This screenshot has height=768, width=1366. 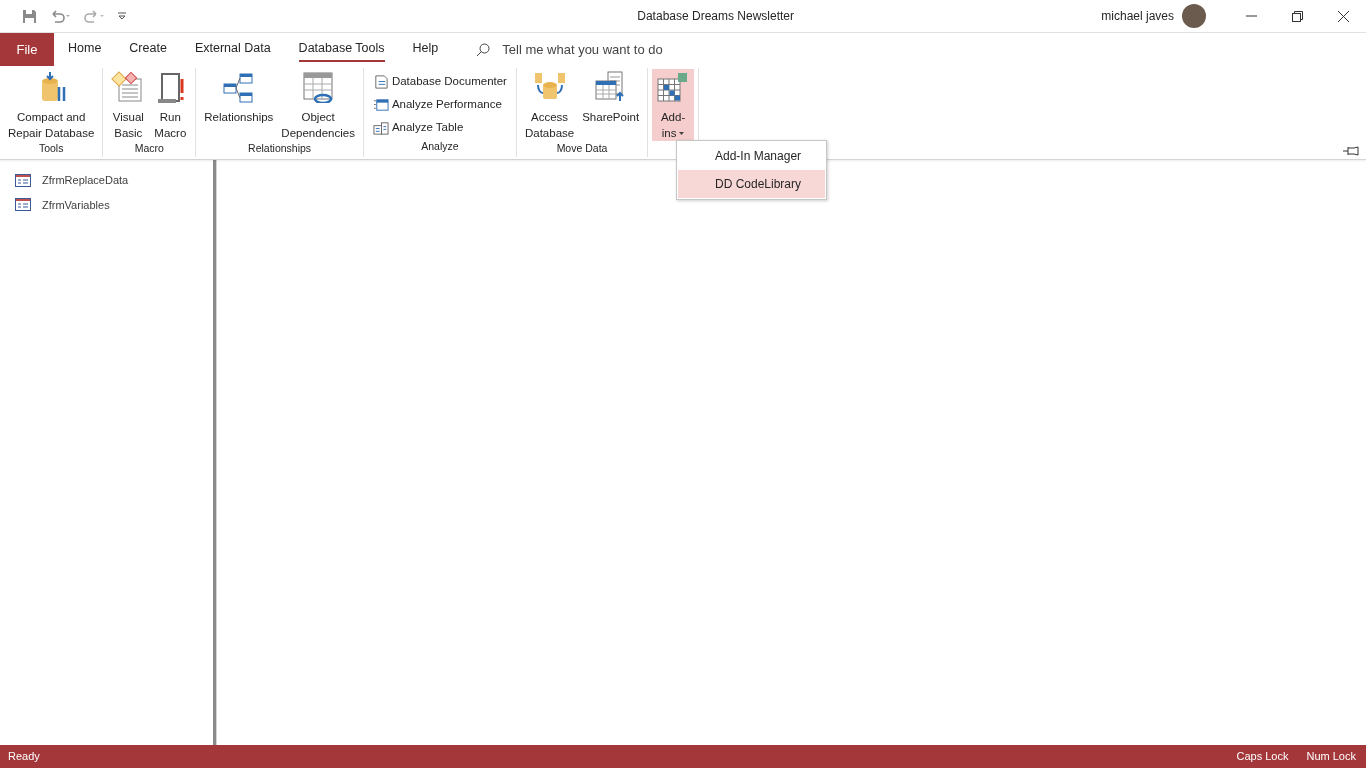 I want to click on group-label: Macro, so click(x=149, y=148).